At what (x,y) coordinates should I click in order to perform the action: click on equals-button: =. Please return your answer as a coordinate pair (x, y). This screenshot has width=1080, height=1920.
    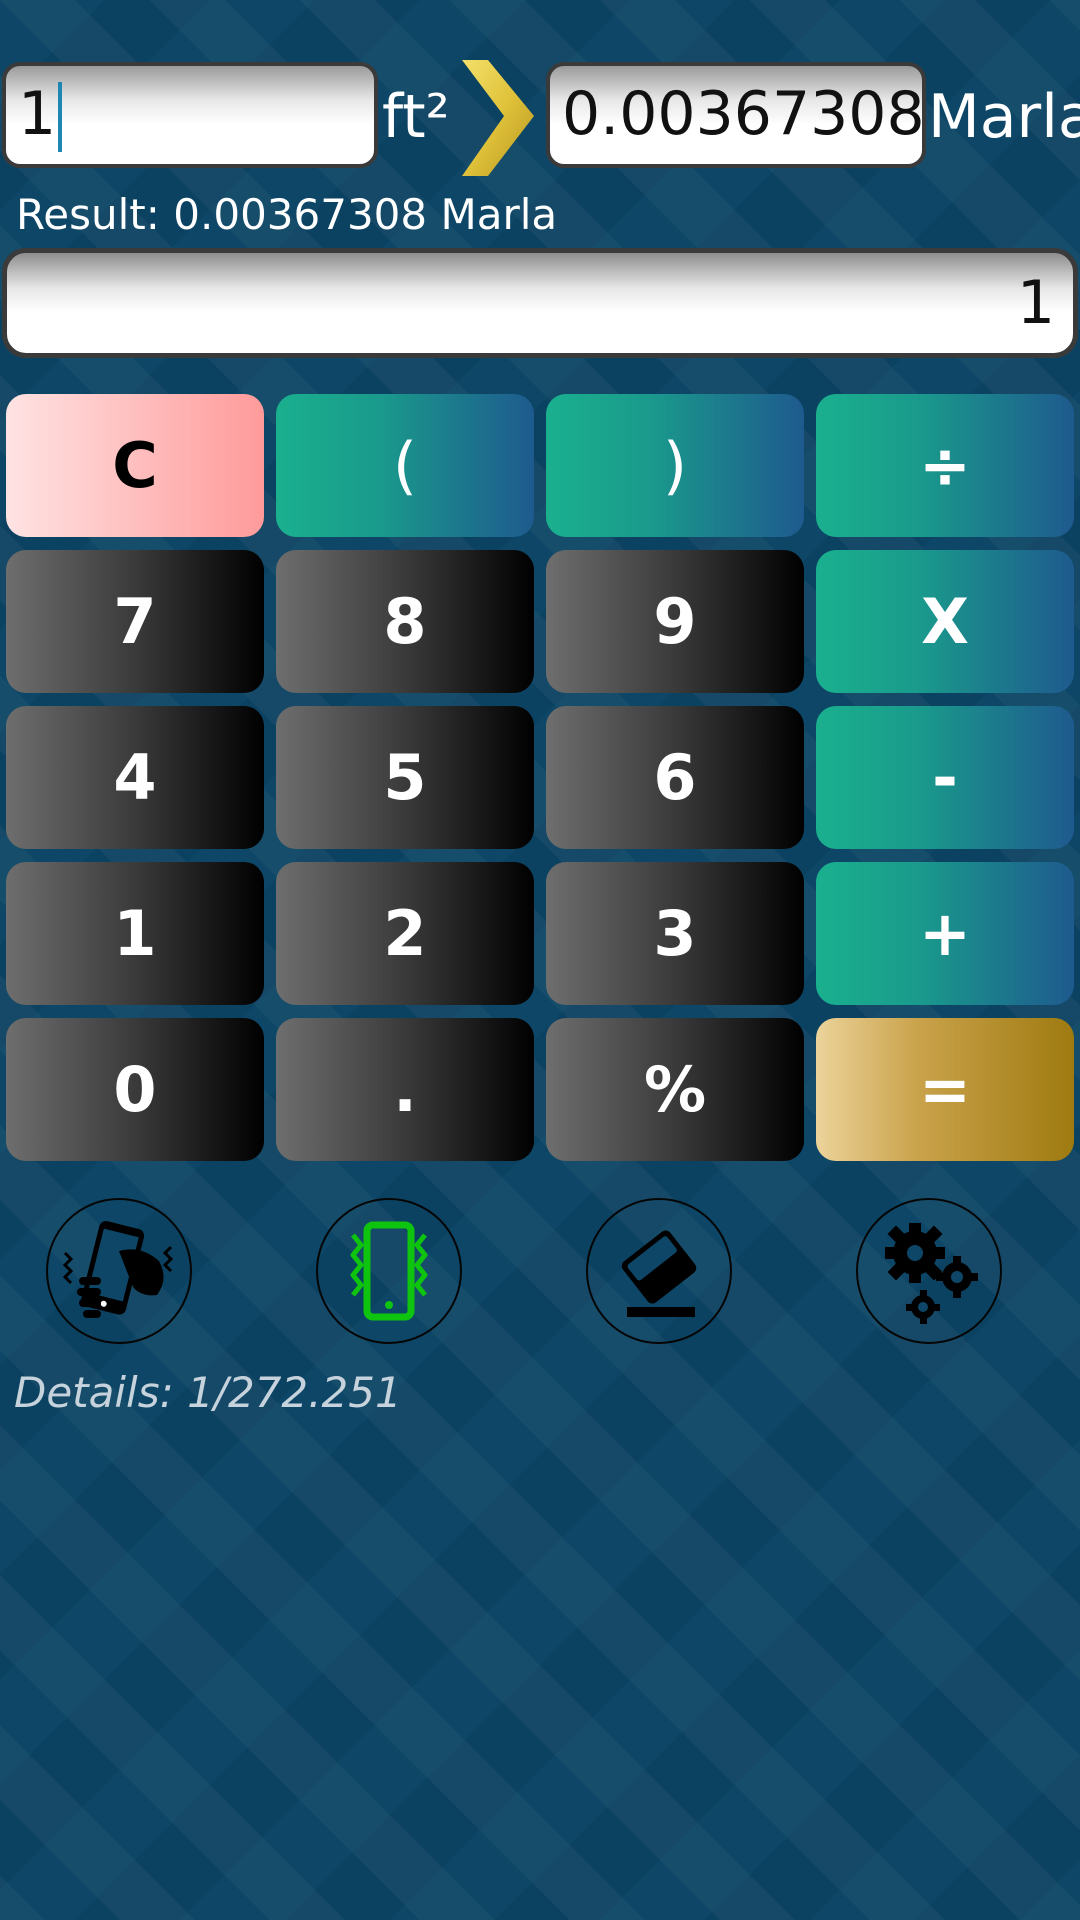
    Looking at the image, I should click on (945, 1089).